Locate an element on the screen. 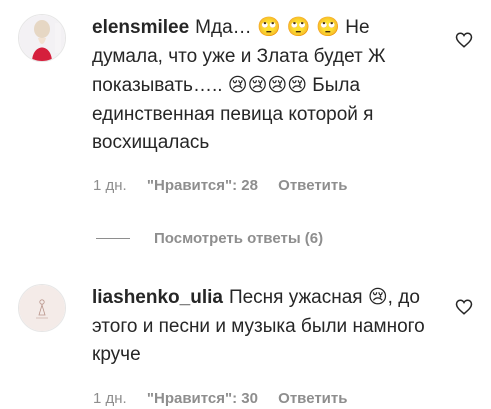 The width and height of the screenshot is (491, 409). comment-username: elensmilee is located at coordinates (140, 27).